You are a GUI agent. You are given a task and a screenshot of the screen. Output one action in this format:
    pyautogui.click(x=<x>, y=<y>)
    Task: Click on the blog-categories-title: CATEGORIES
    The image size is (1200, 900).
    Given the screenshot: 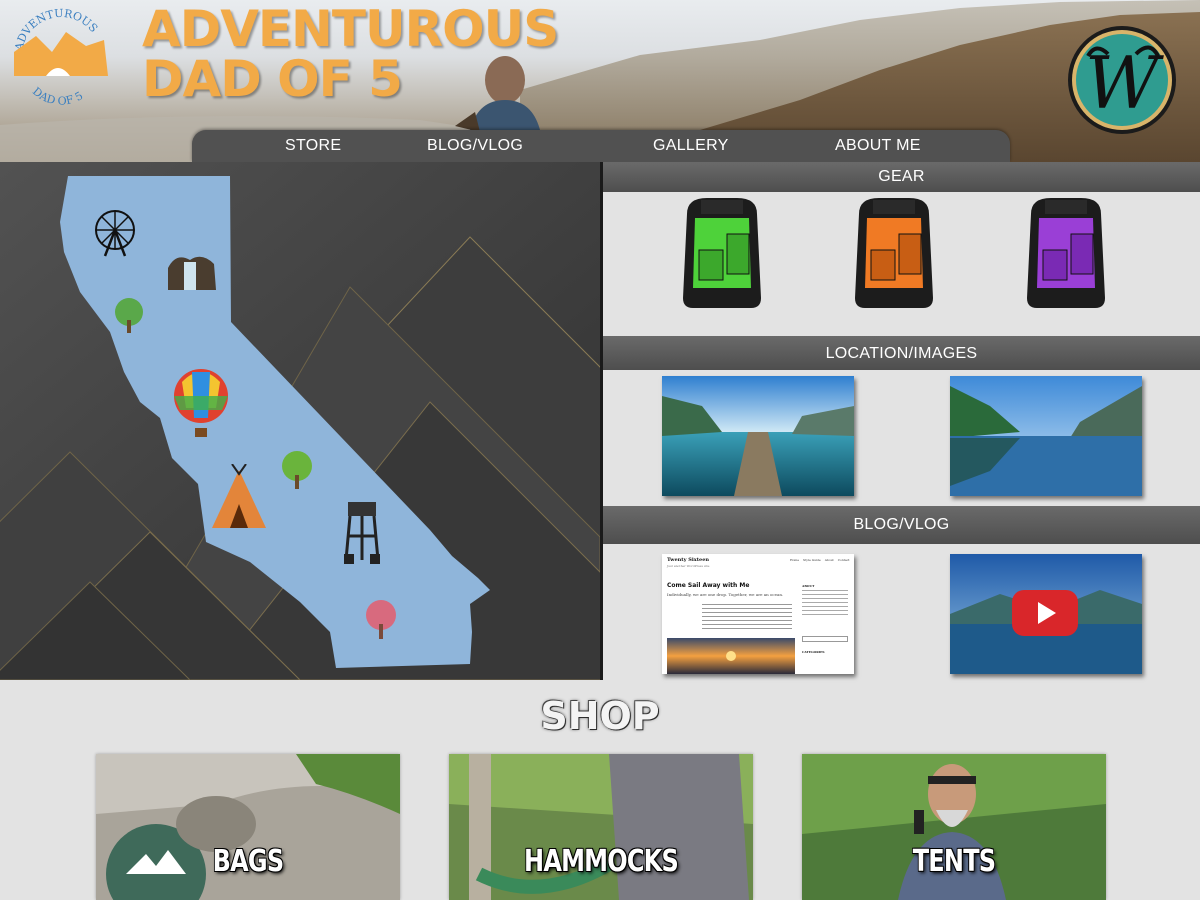 What is the action you would take?
    pyautogui.click(x=813, y=652)
    